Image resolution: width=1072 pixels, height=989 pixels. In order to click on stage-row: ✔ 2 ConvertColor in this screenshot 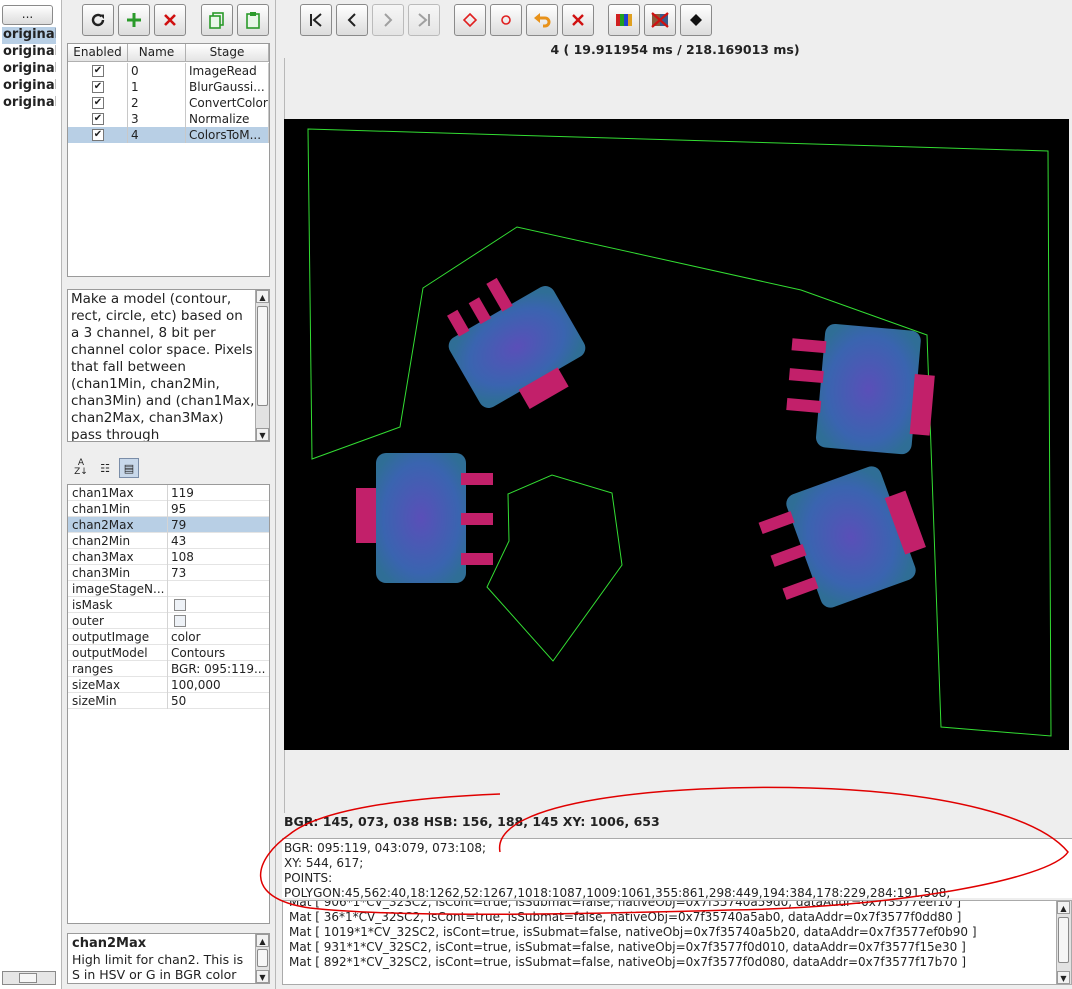, I will do `click(168, 103)`.